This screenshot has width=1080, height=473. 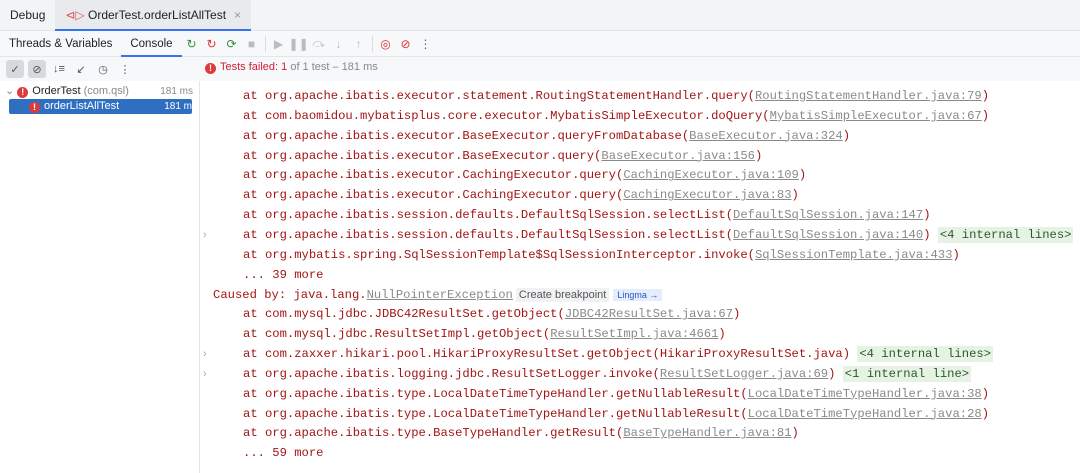 What do you see at coordinates (707, 195) in the screenshot?
I see `source-link: CachingExecutor.java:83` at bounding box center [707, 195].